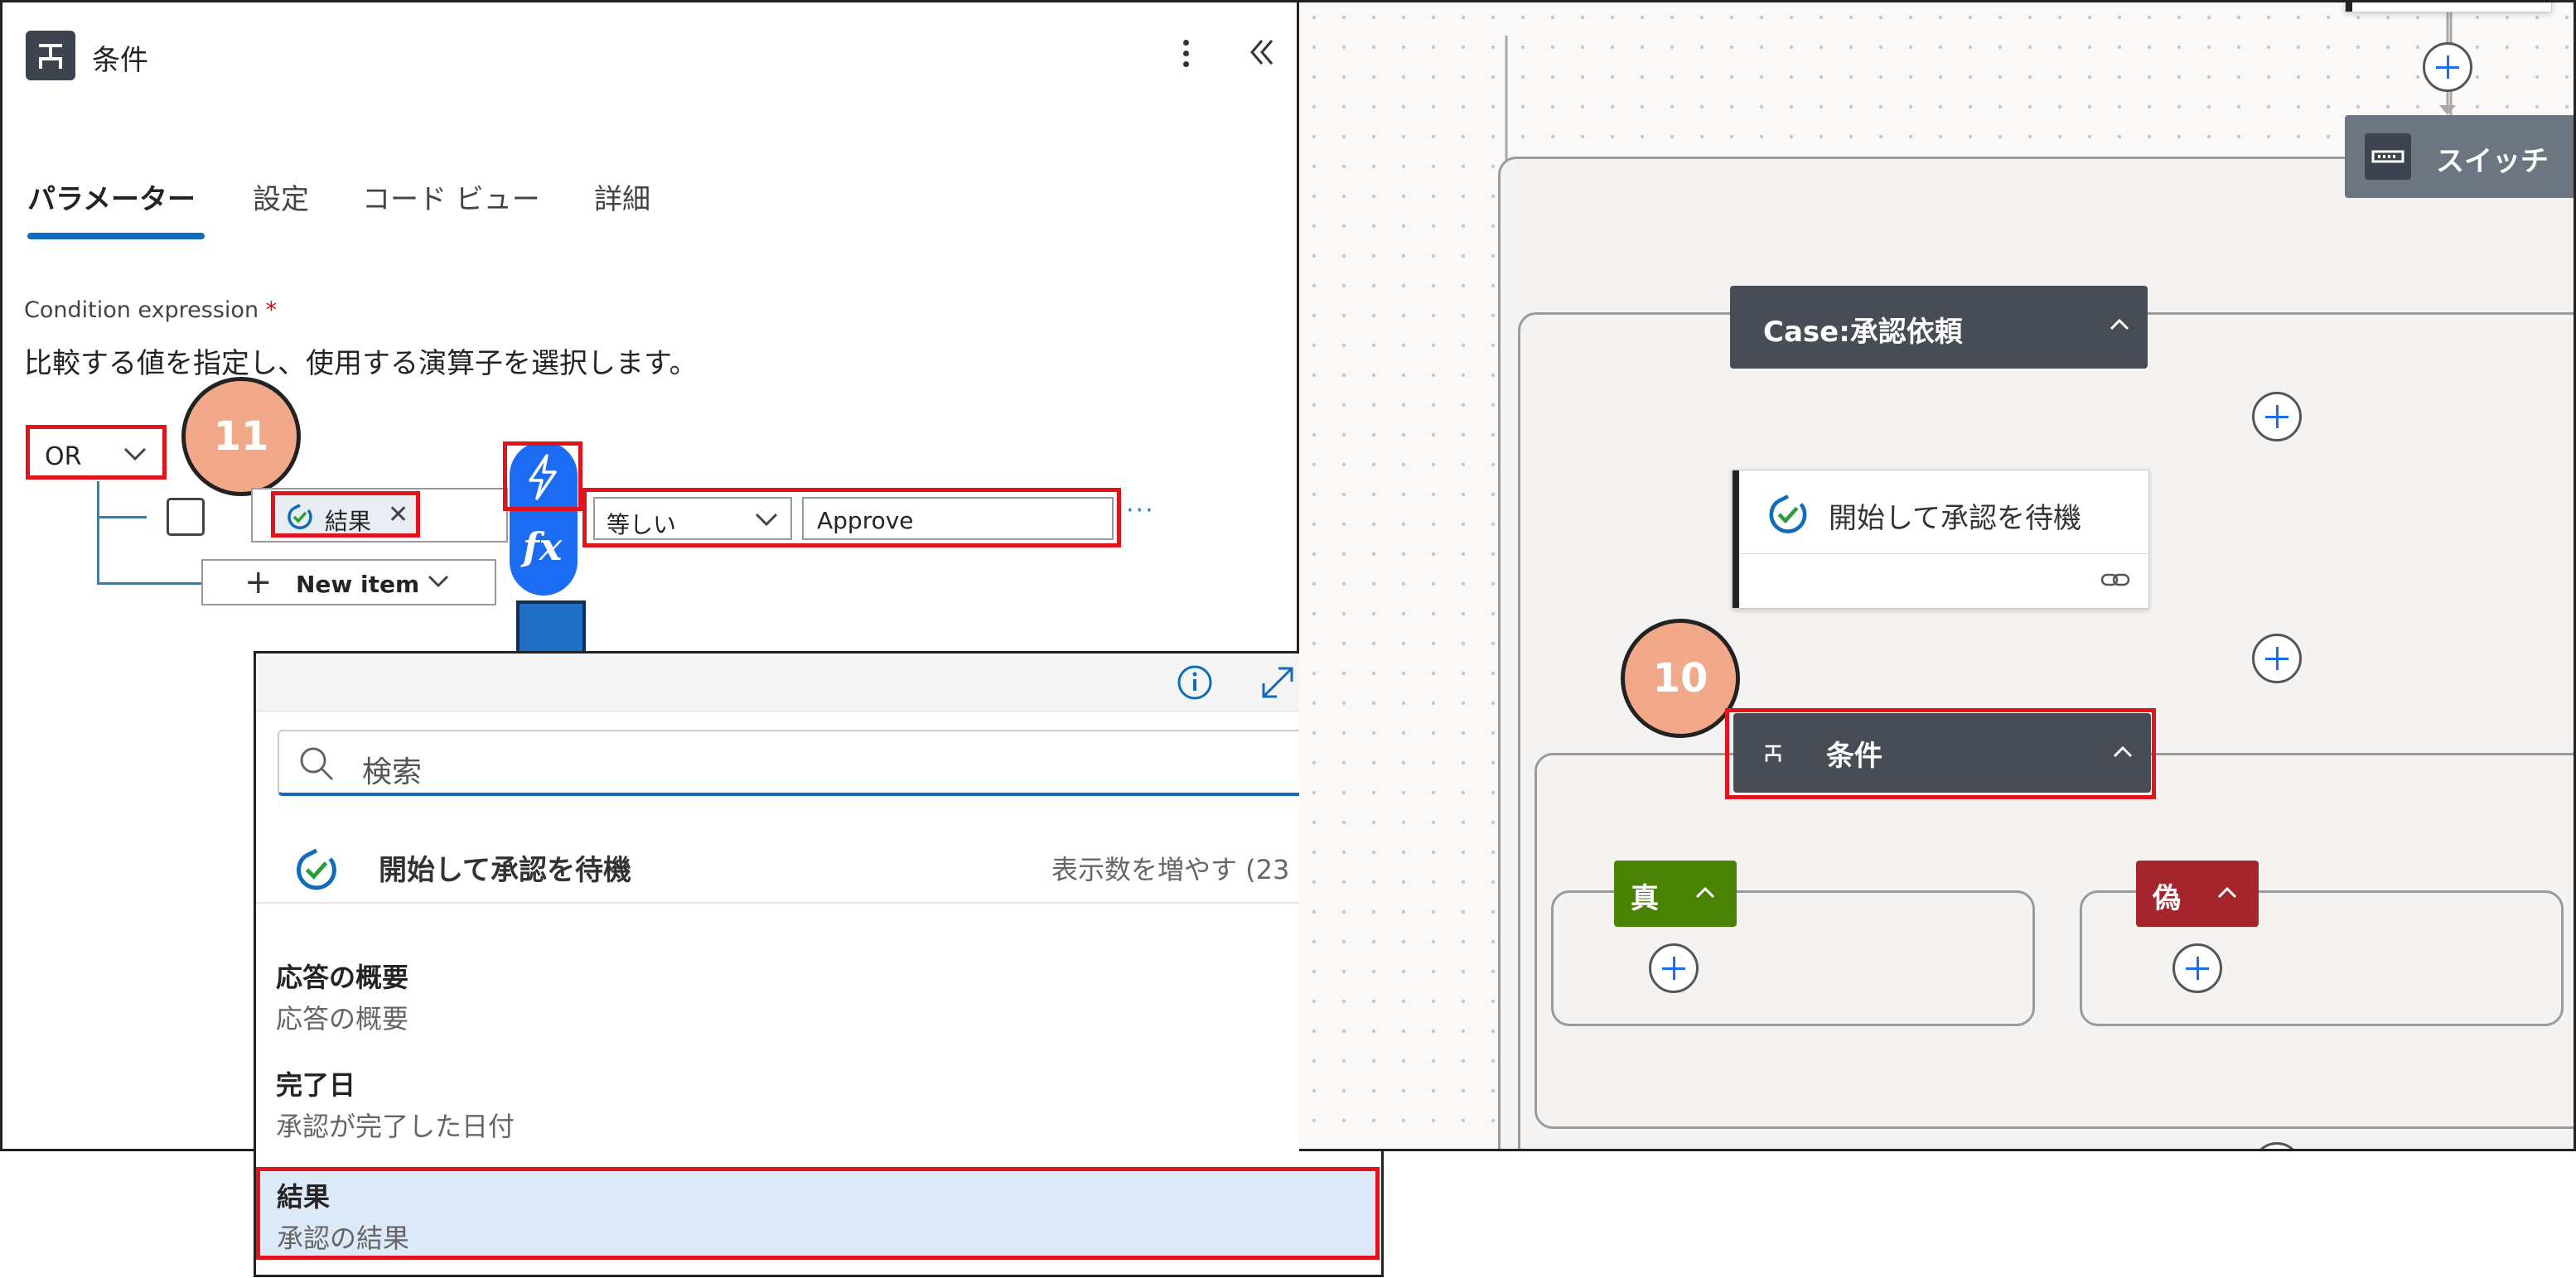 The width and height of the screenshot is (2576, 1278). Describe the element at coordinates (958, 518) in the screenshot. I see `right-operand-input: Approve` at that location.